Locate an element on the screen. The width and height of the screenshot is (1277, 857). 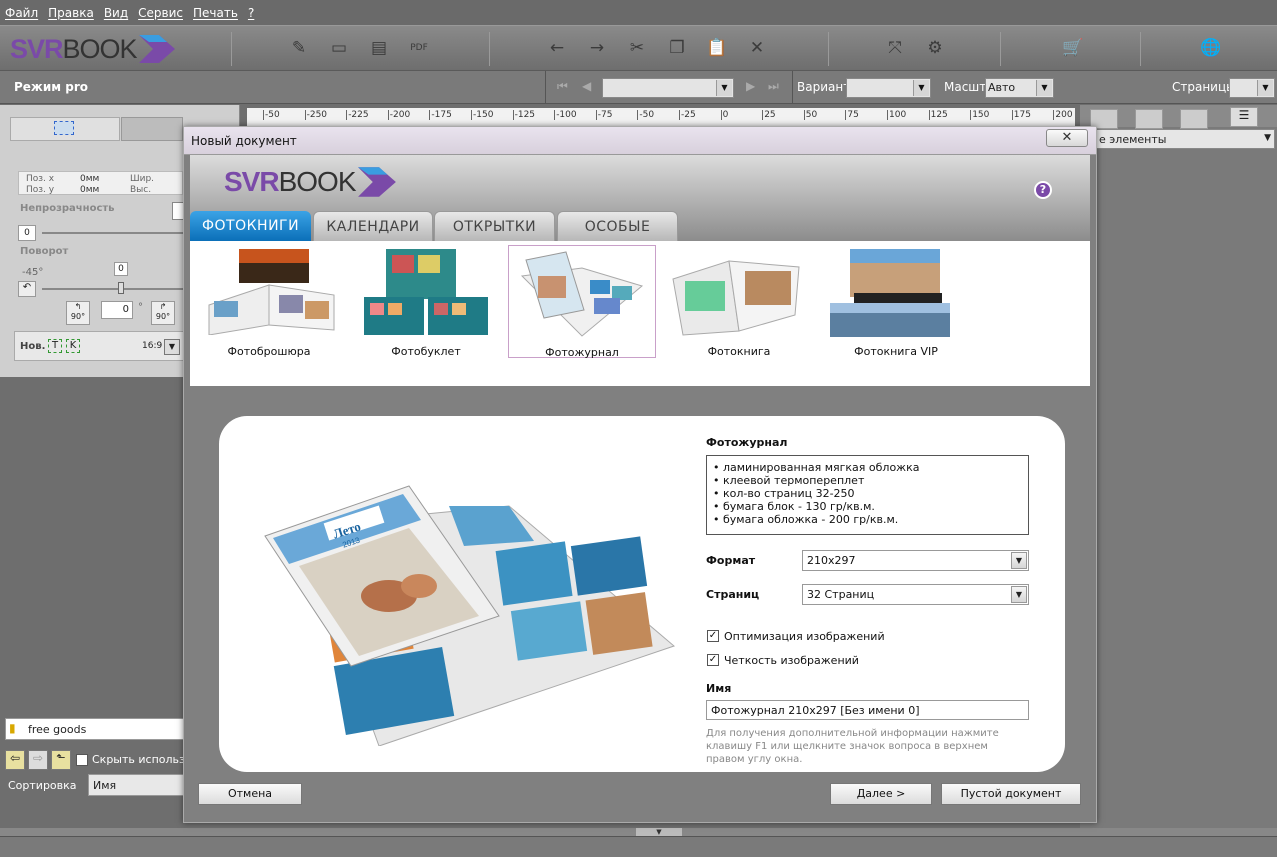
folder-up-icon: ⬑ is located at coordinates (61, 760).